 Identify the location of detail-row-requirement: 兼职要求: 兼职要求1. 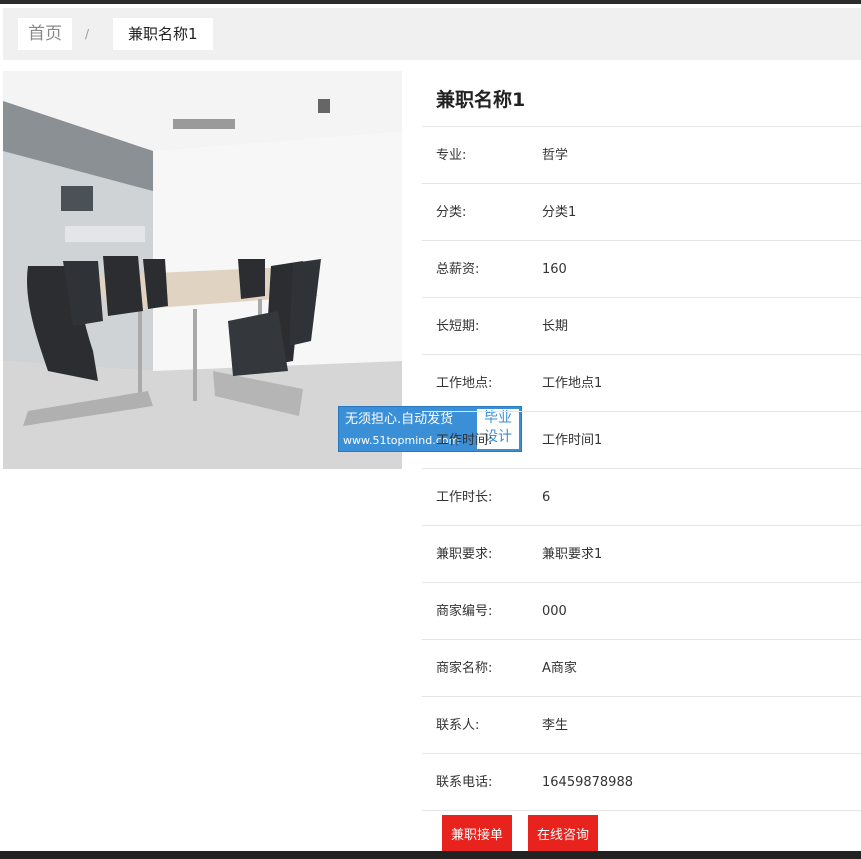
(641, 554).